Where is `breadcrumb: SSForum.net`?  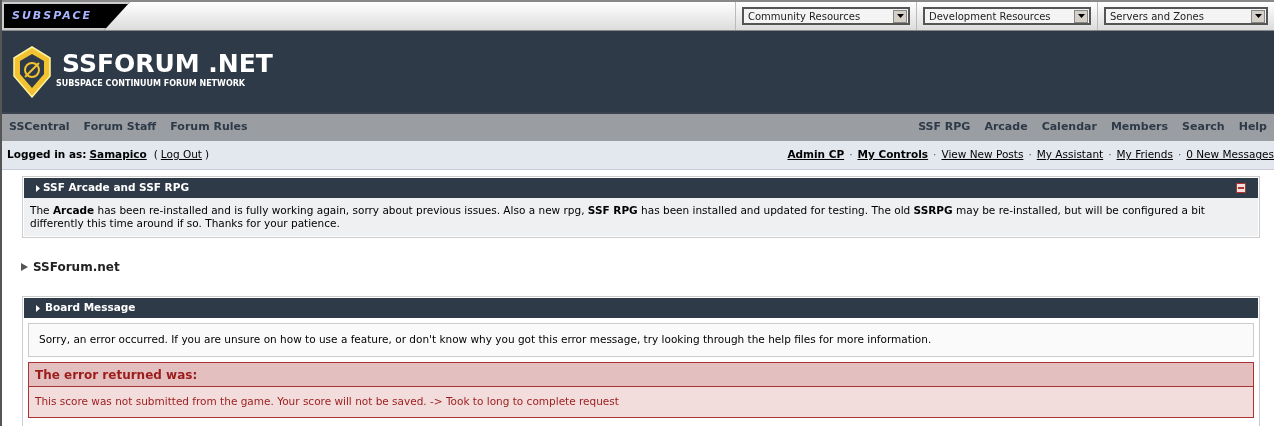
breadcrumb: SSForum.net is located at coordinates (76, 267).